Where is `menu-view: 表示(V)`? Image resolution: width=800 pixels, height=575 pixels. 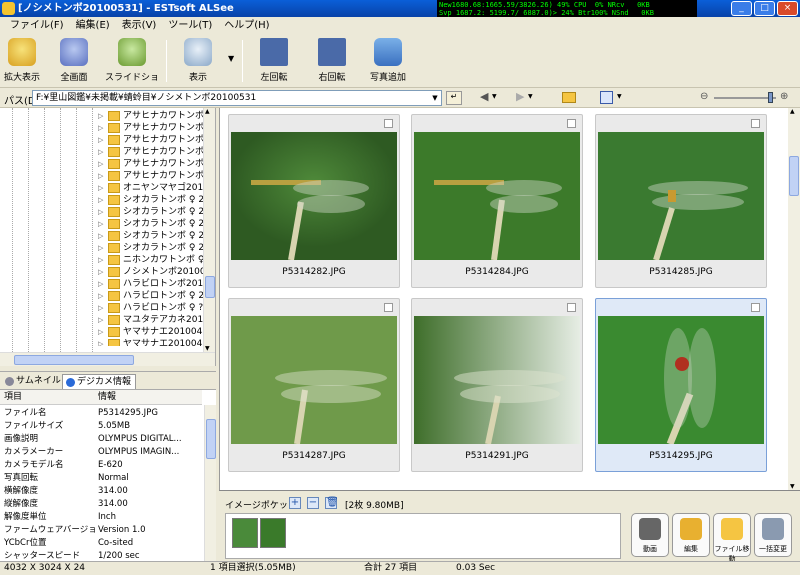
menu-view: 表示(V) is located at coordinates (139, 25).